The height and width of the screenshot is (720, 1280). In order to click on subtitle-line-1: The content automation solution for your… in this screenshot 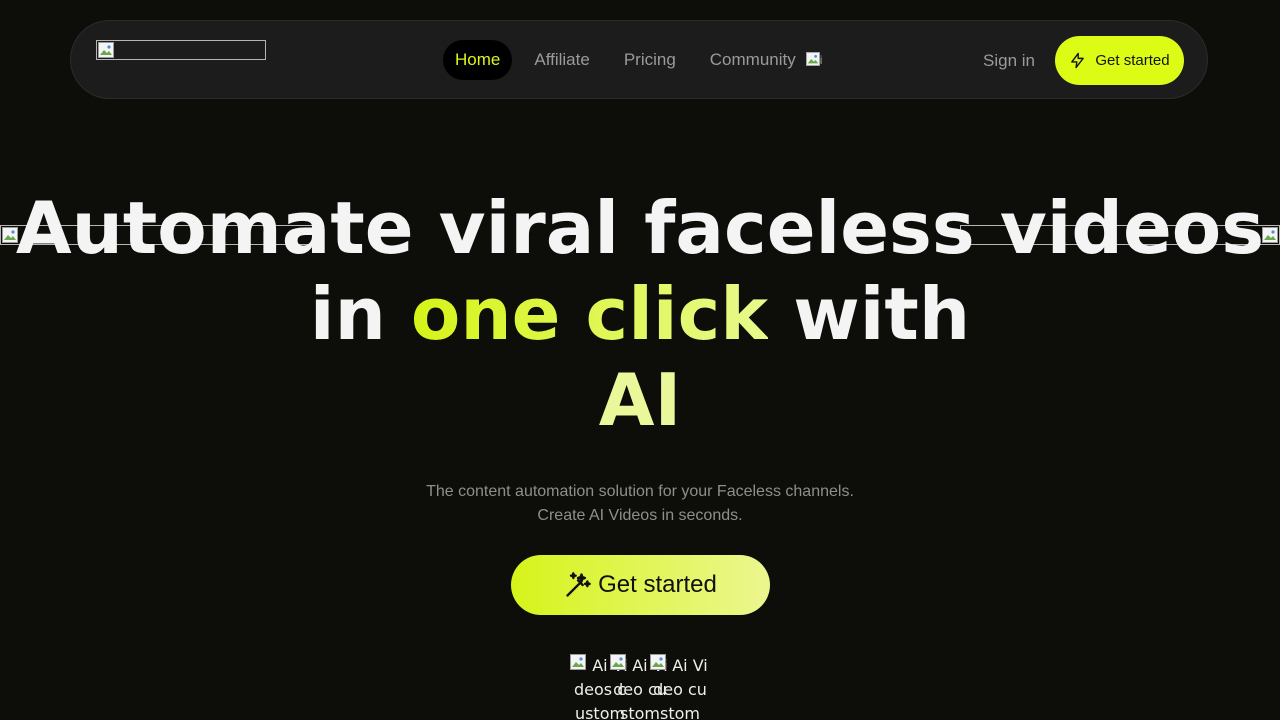, I will do `click(640, 491)`.